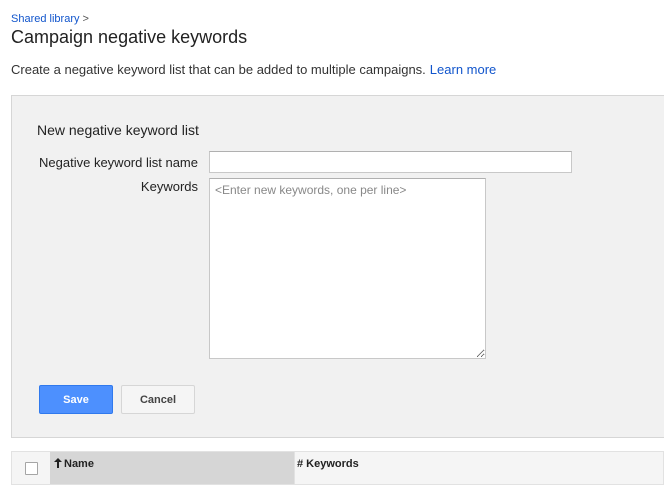  What do you see at coordinates (31, 468) in the screenshot?
I see `select-all-checkbox` at bounding box center [31, 468].